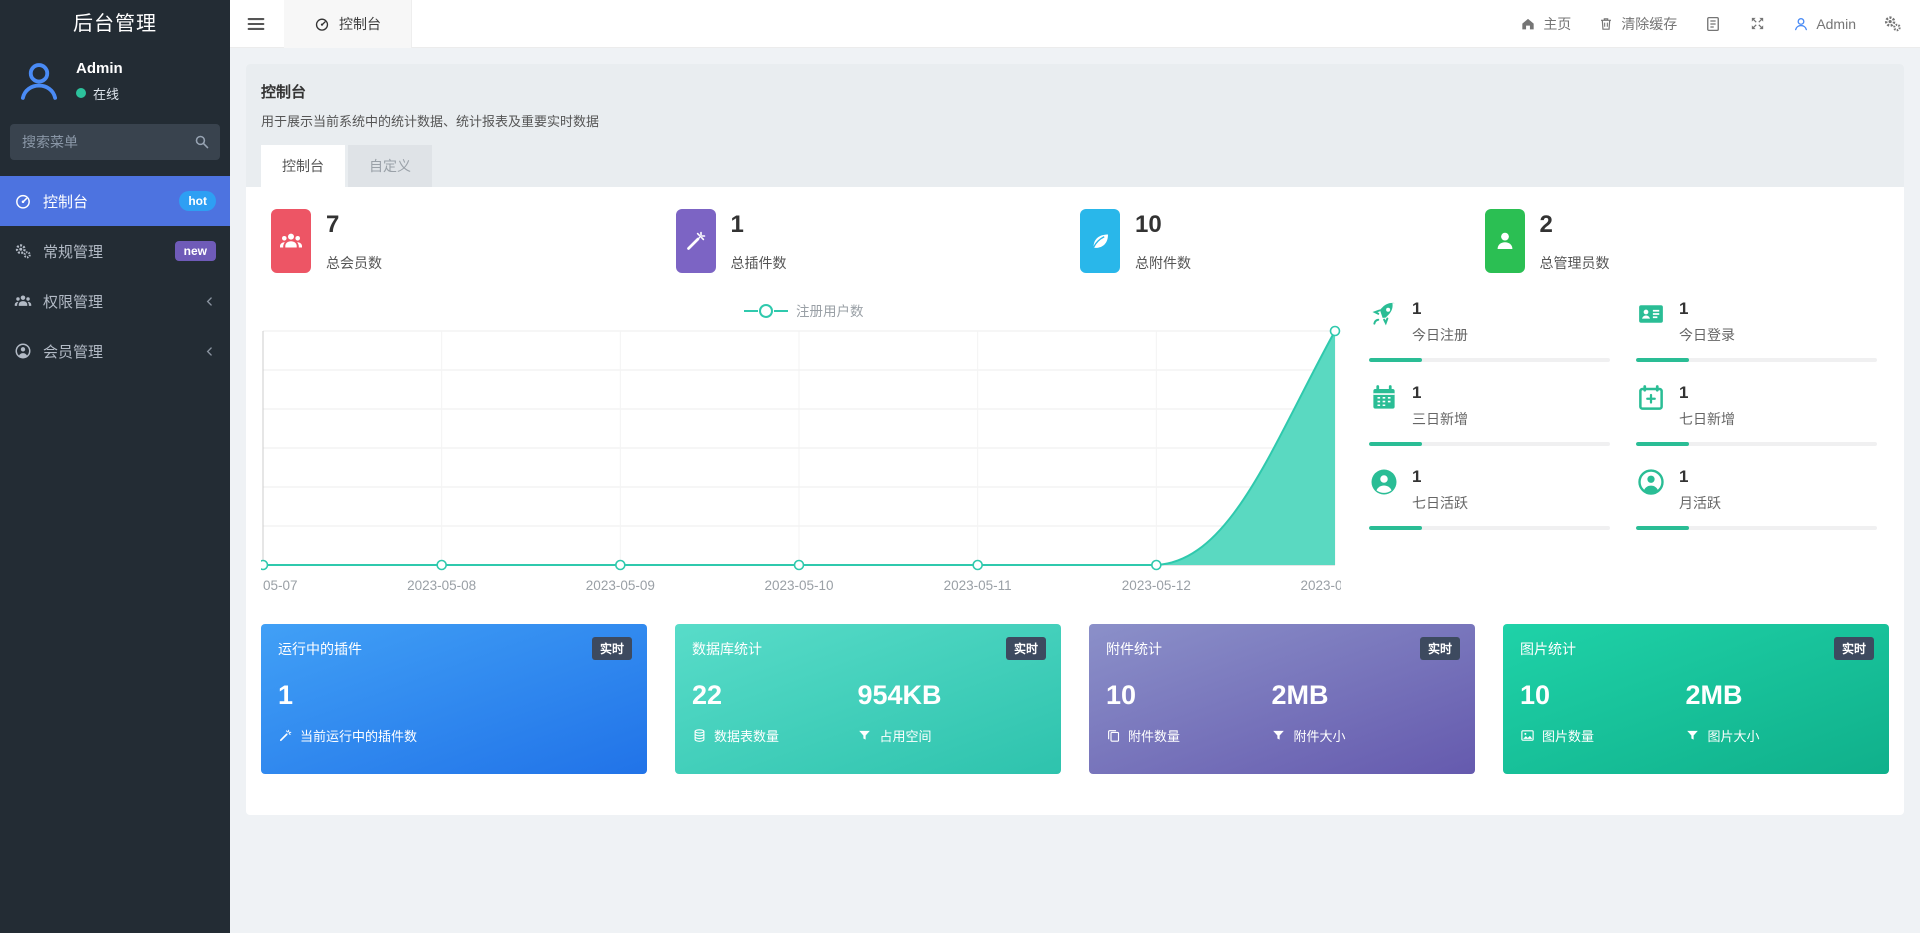  I want to click on metric-value: 954KB, so click(899, 695).